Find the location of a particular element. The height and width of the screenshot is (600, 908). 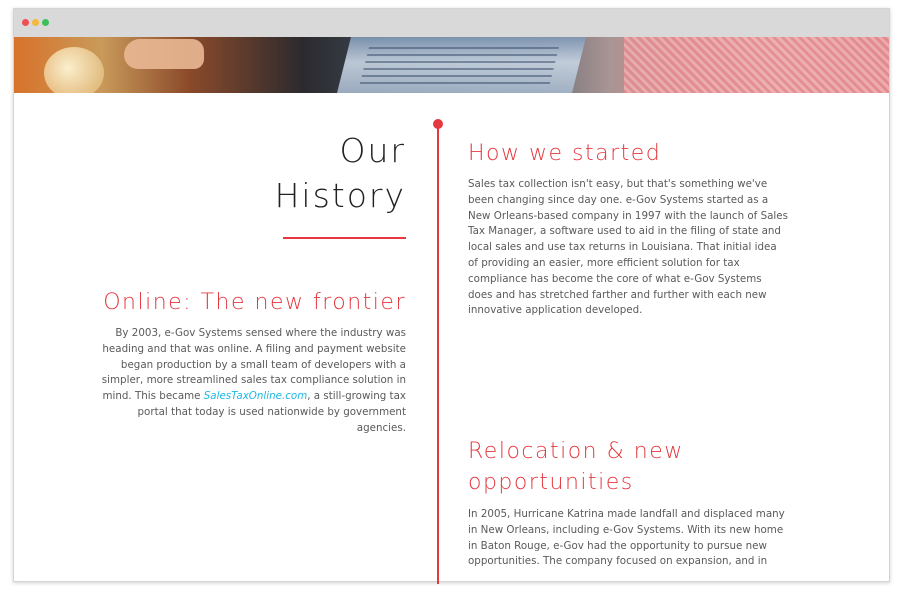

section-title-online: Online: The new frontier is located at coordinates (254, 302).